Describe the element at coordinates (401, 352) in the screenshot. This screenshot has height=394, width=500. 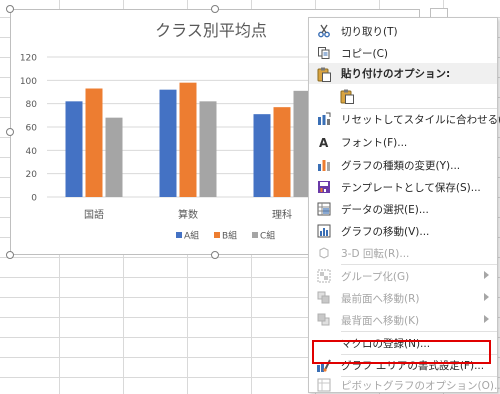
I see `highlight-box` at that location.